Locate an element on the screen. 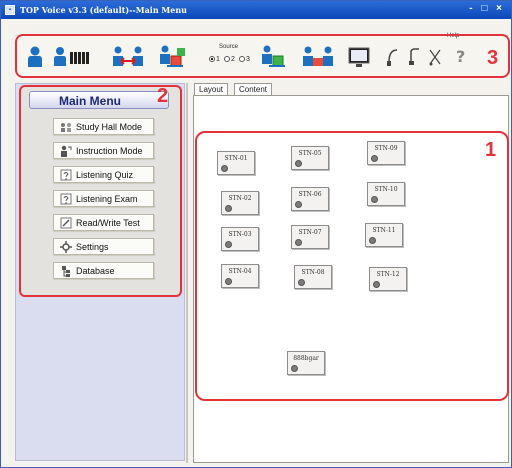 This screenshot has height=468, width=512. help-label: Help is located at coordinates (453, 36).